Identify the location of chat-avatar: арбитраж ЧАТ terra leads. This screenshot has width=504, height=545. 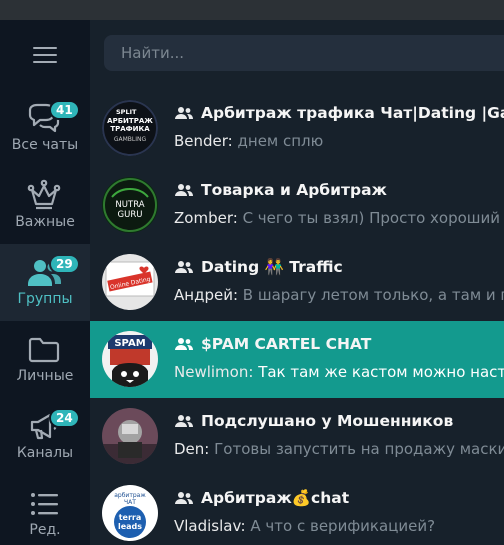
(130, 513).